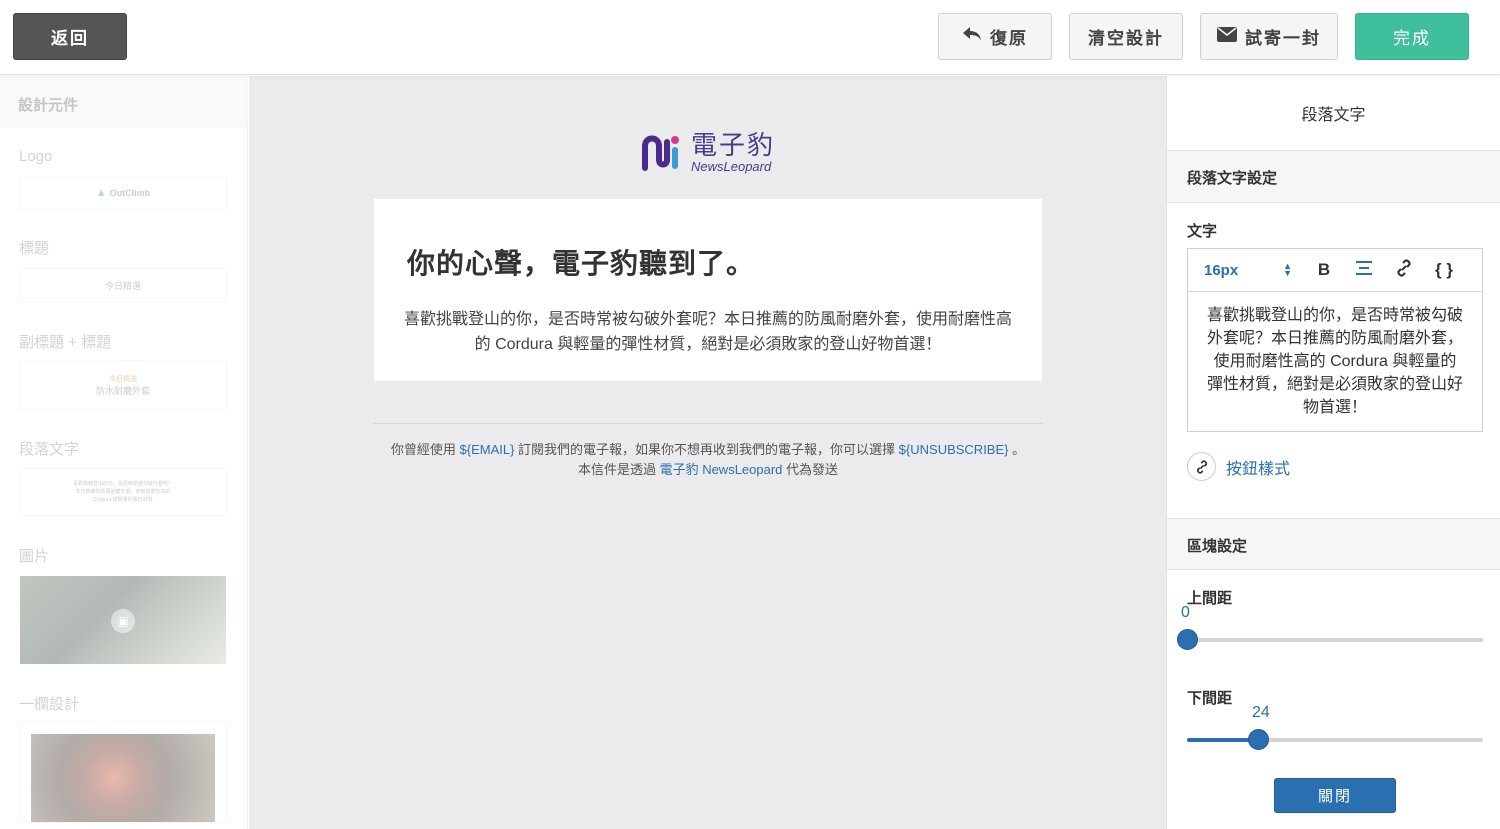  Describe the element at coordinates (731, 166) in the screenshot. I see `logo-english-name: NewsLeopard` at that location.